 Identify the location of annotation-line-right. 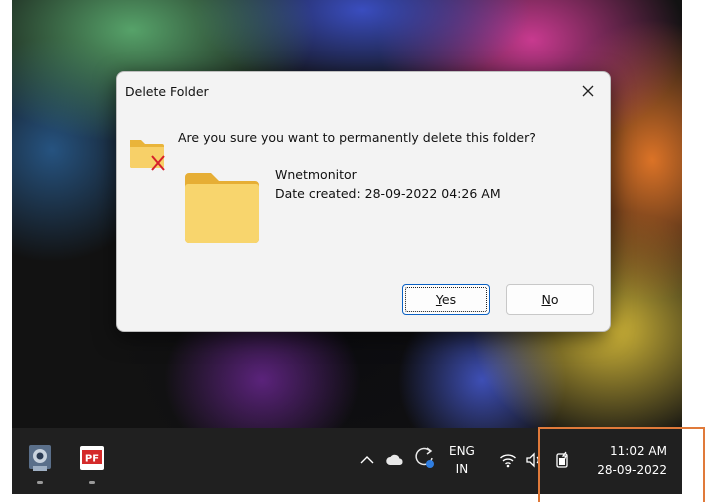
(704, 464).